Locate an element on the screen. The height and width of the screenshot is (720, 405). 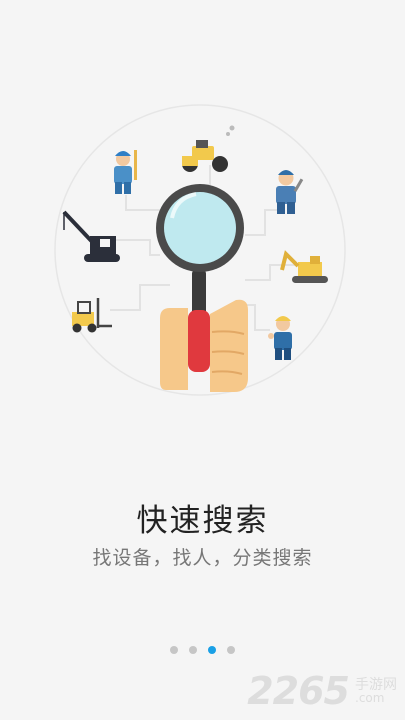
magnifier-in-hand-icon is located at coordinates (202, 288).